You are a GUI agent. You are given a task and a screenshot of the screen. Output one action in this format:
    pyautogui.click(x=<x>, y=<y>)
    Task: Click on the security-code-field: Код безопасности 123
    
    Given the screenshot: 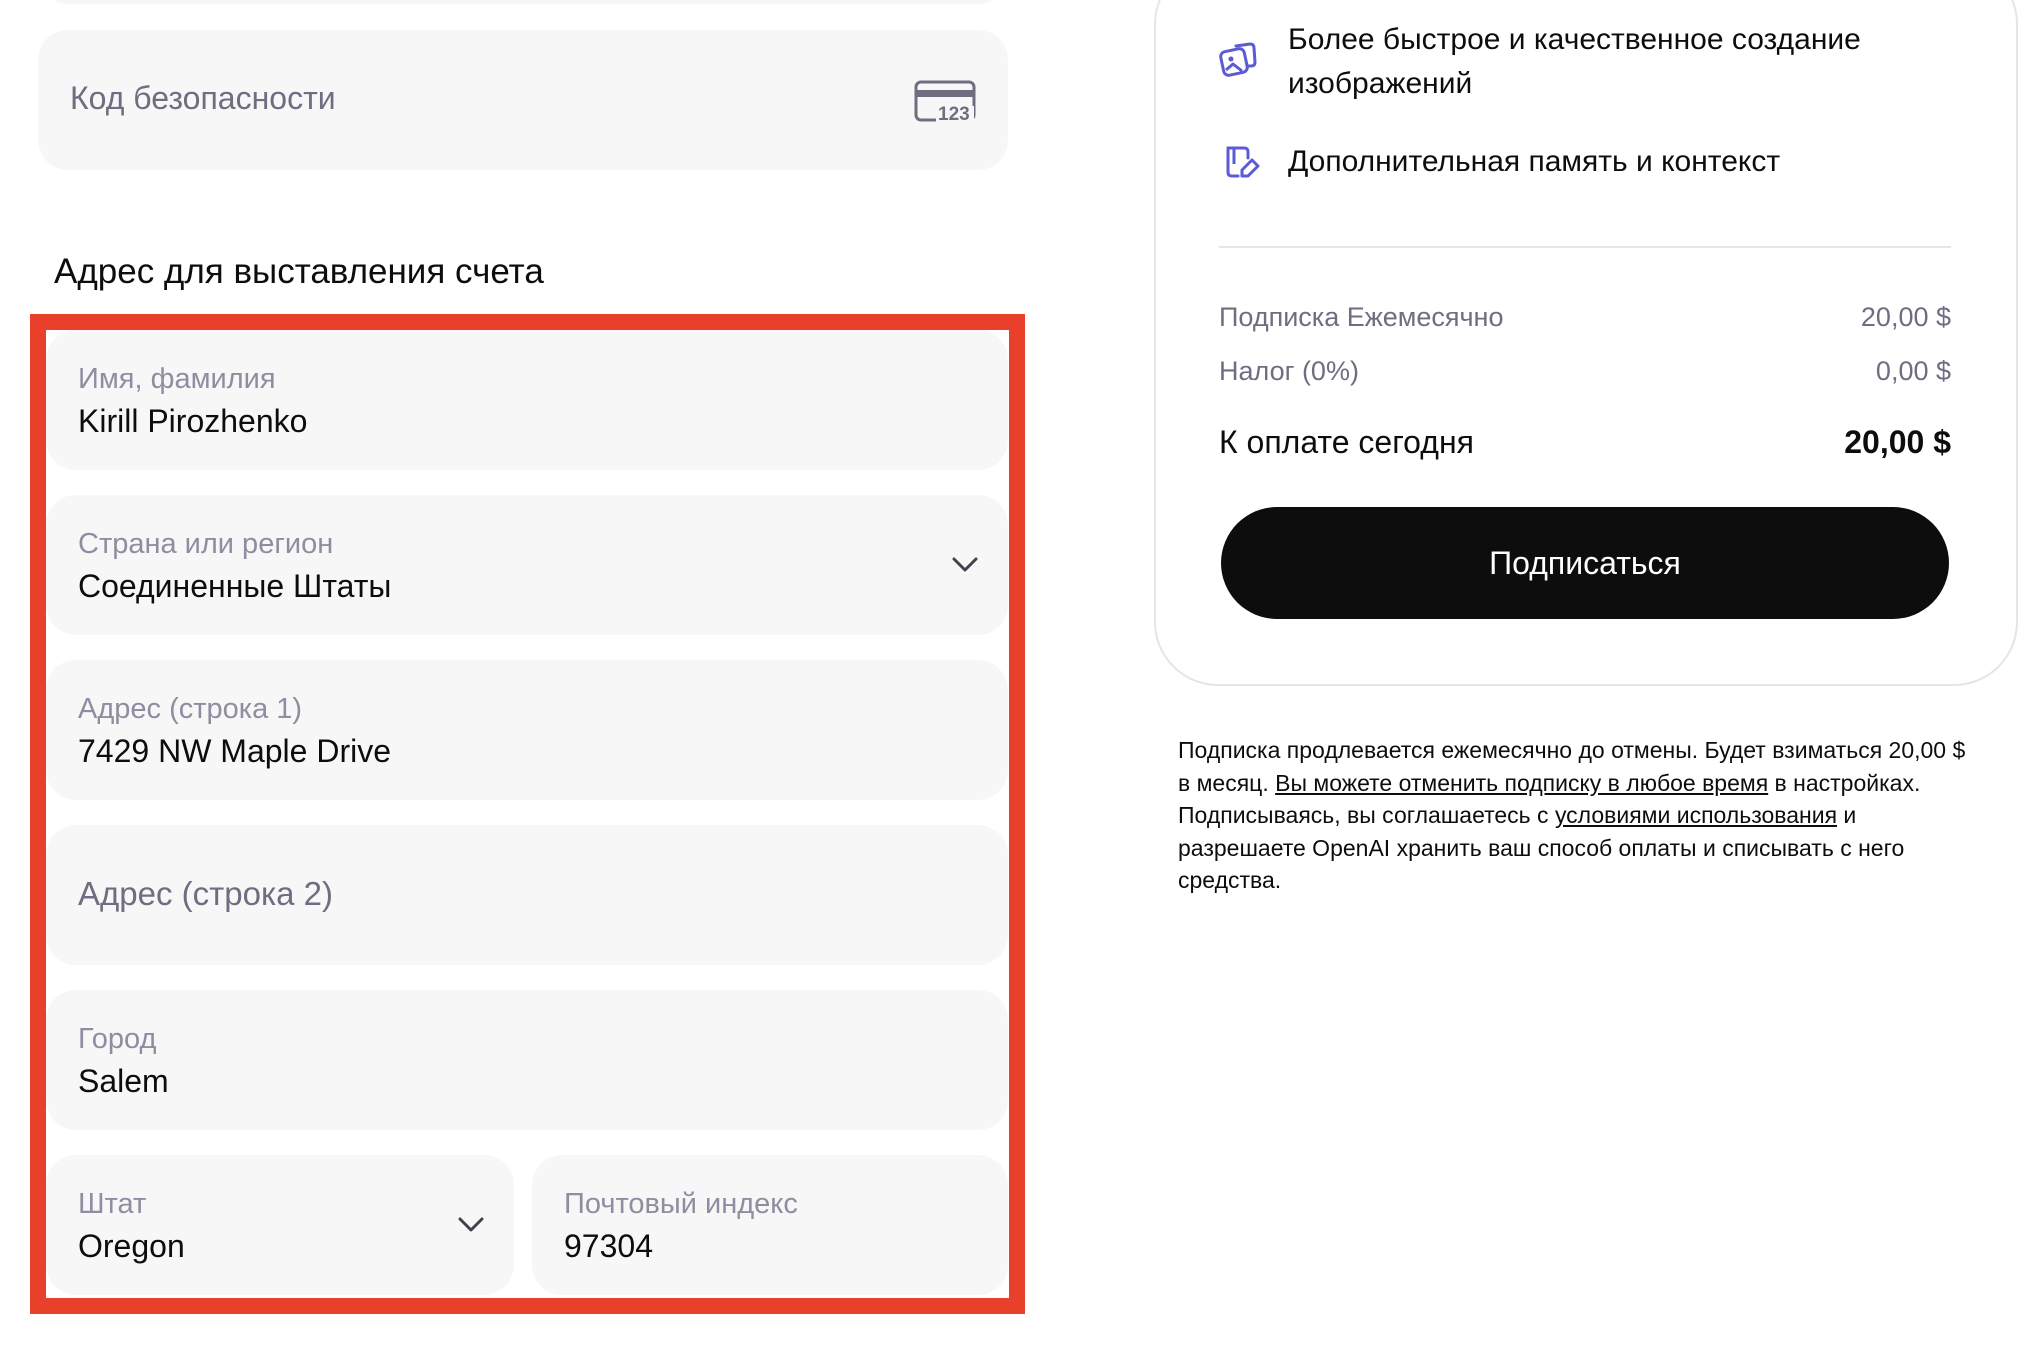 What is the action you would take?
    pyautogui.click(x=523, y=100)
    